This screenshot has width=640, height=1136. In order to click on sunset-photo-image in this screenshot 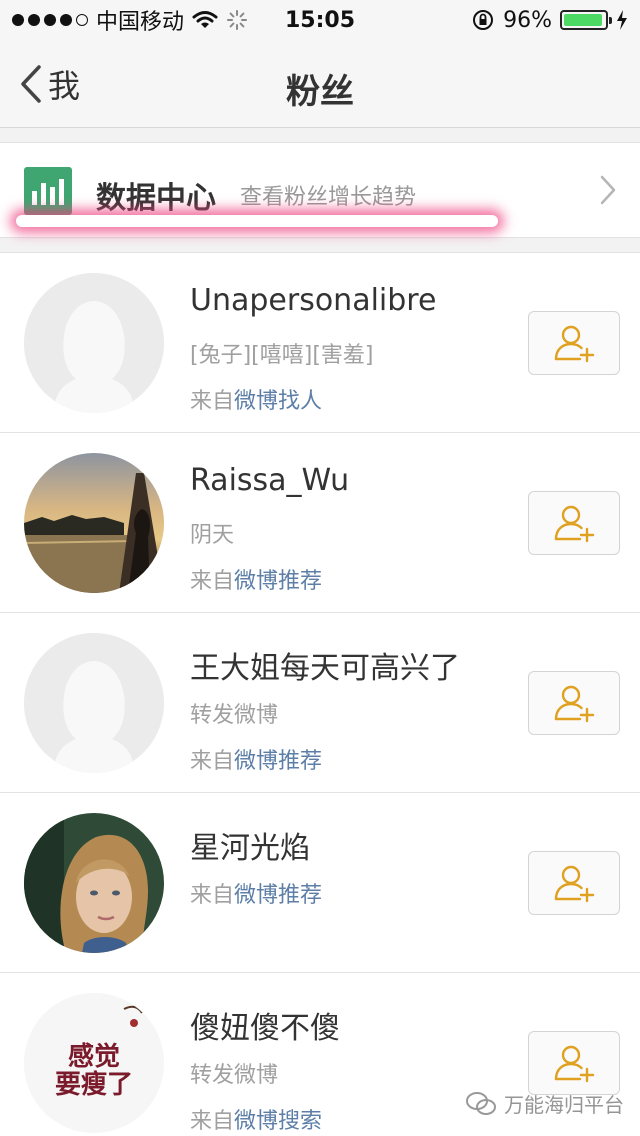, I will do `click(94, 523)`.